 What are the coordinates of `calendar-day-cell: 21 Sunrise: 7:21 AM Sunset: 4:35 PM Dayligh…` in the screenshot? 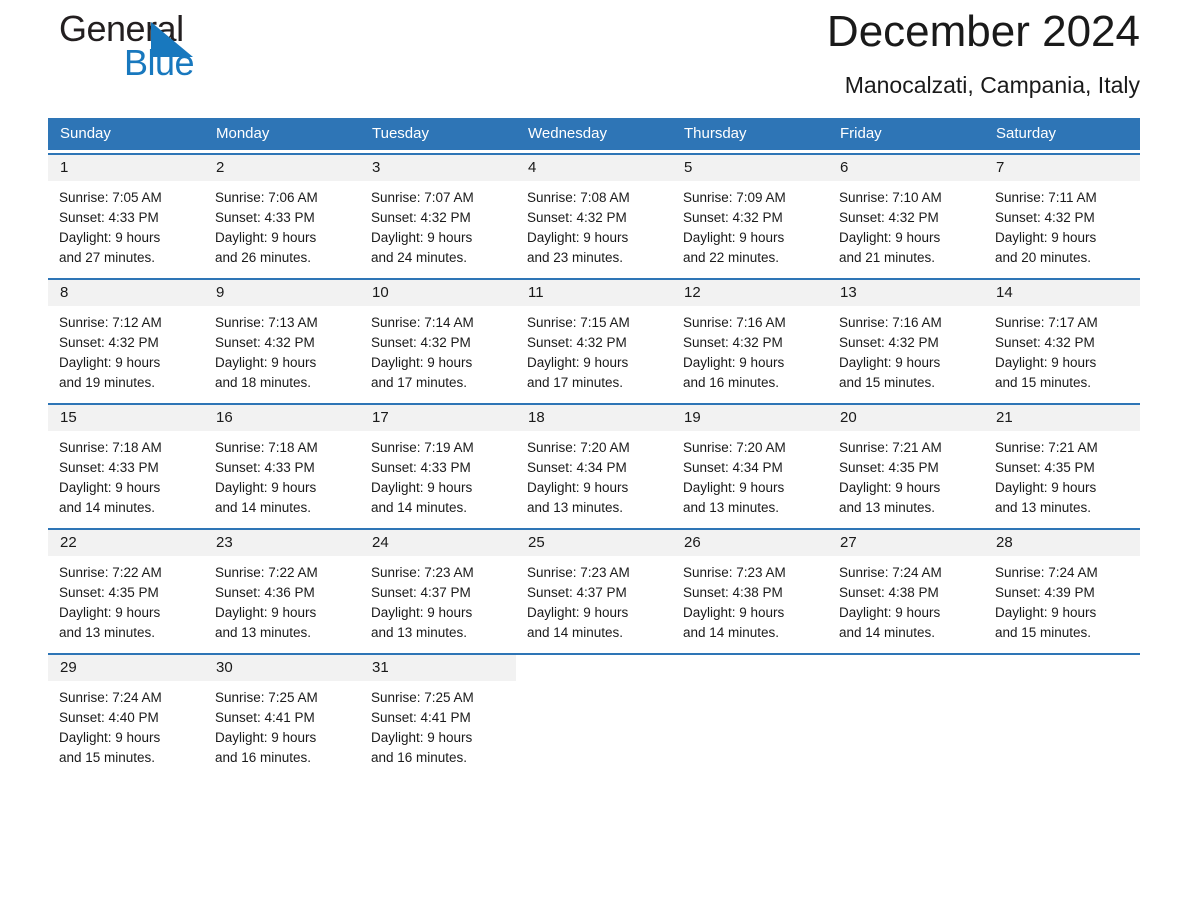 It's located at (1062, 461).